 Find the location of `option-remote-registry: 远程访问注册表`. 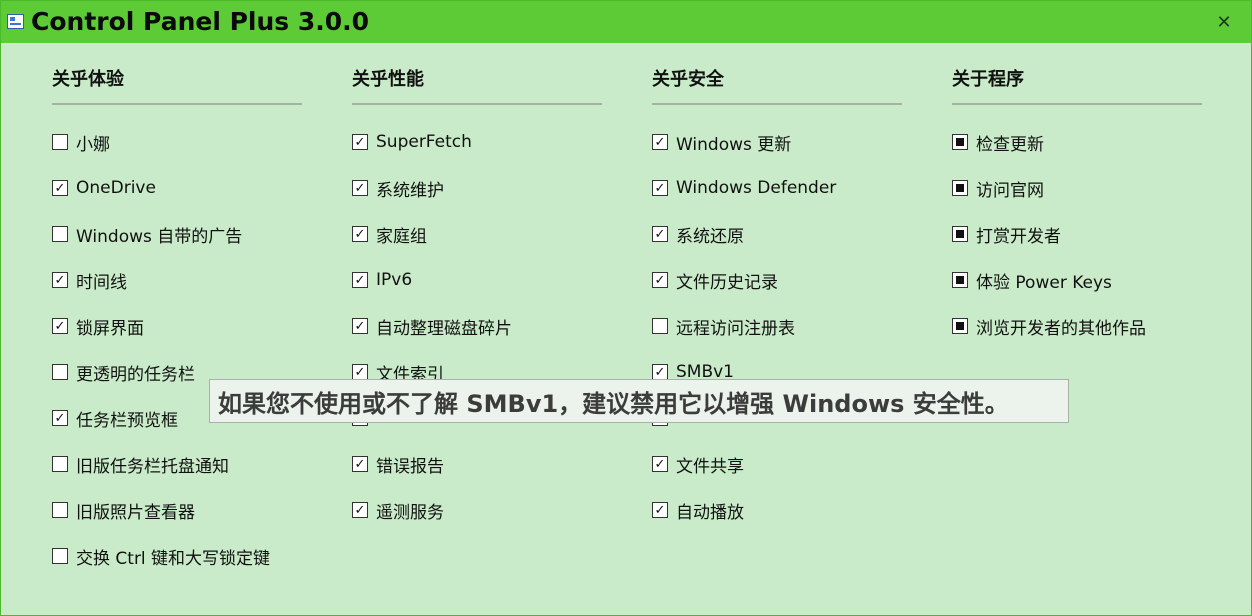

option-remote-registry: 远程访问注册表 is located at coordinates (777, 326).